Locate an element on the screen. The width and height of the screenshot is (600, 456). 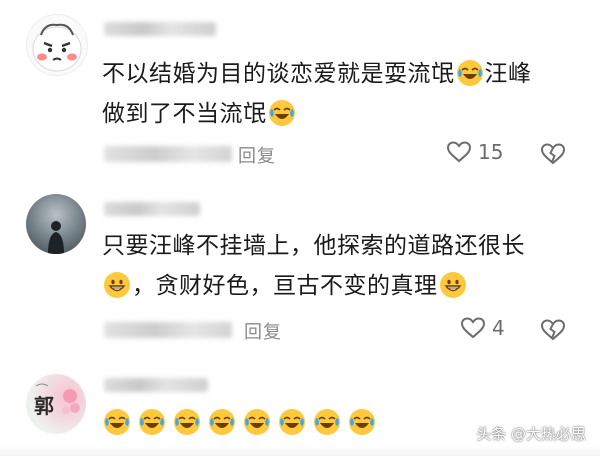
emoji-row is located at coordinates (240, 422).